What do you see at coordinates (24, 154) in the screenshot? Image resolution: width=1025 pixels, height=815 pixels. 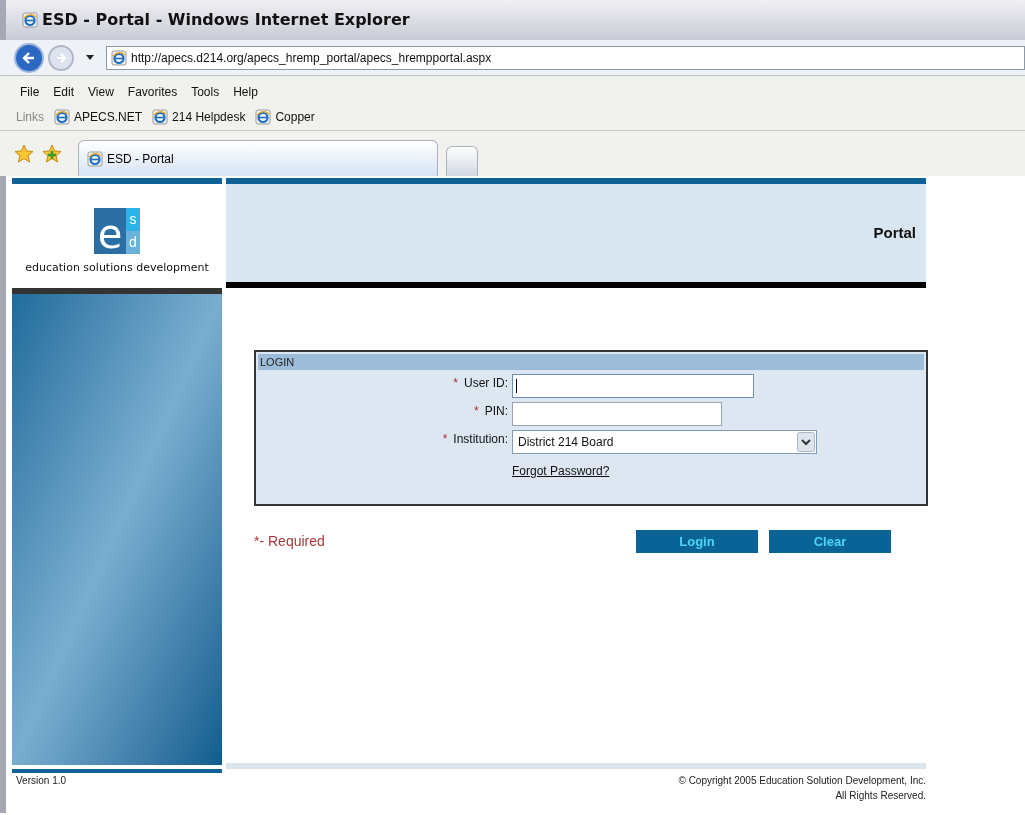 I see `star-icon` at bounding box center [24, 154].